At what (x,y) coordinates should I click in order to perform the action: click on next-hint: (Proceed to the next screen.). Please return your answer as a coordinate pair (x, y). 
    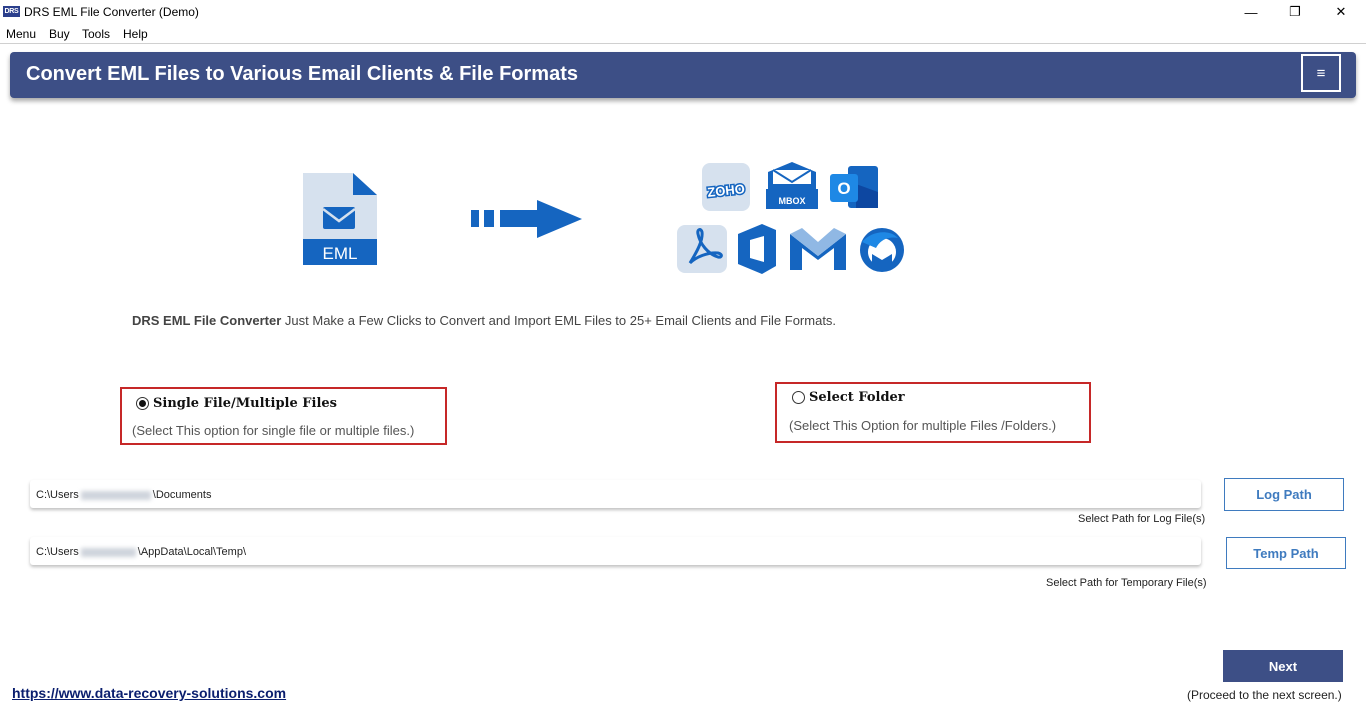
    Looking at the image, I should click on (1264, 695).